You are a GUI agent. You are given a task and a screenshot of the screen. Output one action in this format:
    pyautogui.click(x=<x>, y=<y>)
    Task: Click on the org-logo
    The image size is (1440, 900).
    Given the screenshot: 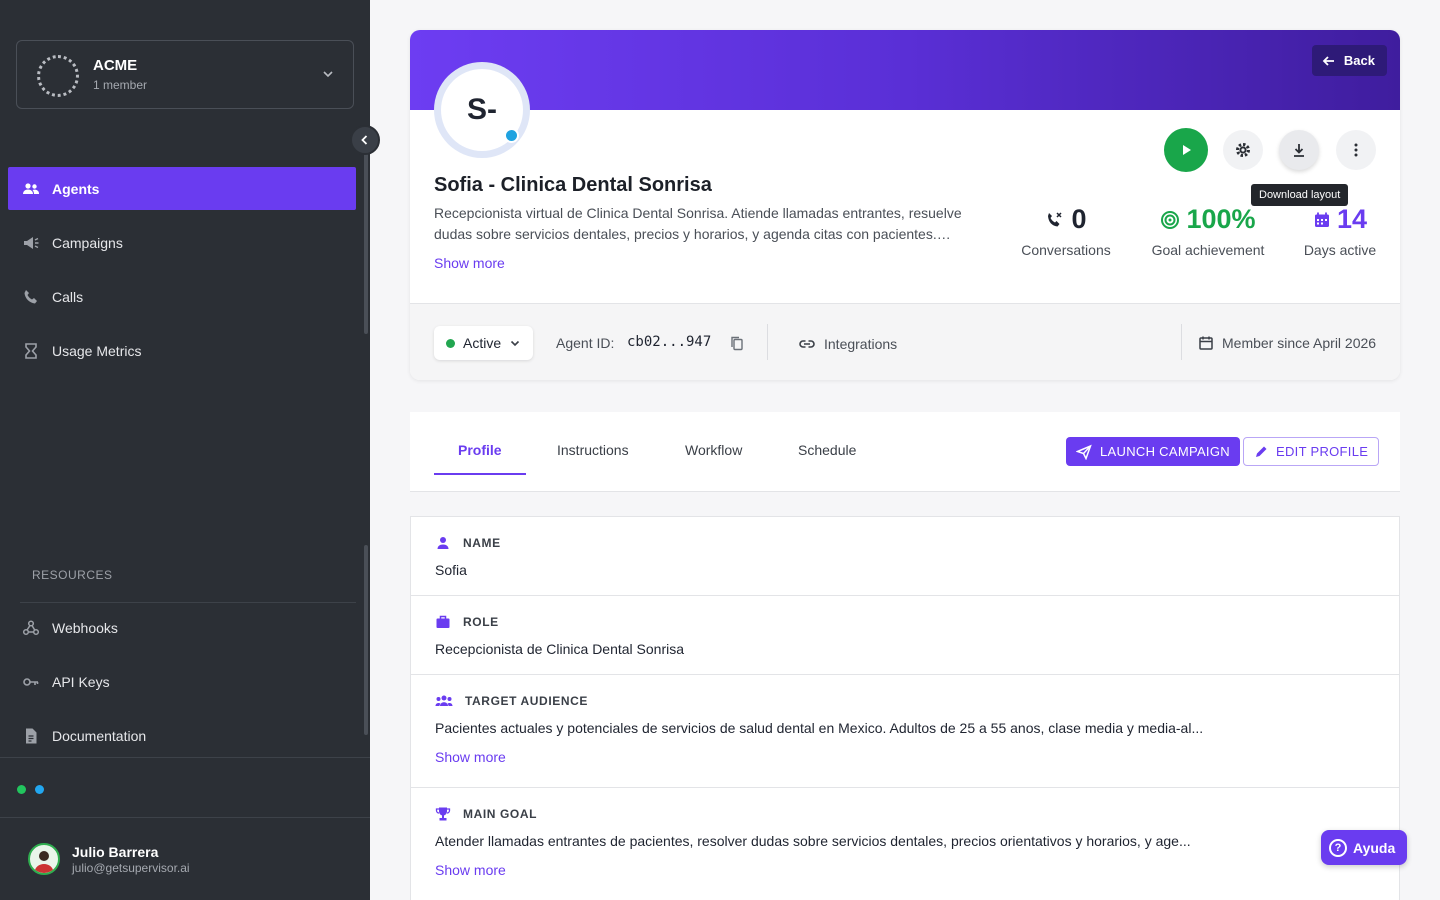 What is the action you would take?
    pyautogui.click(x=58, y=76)
    